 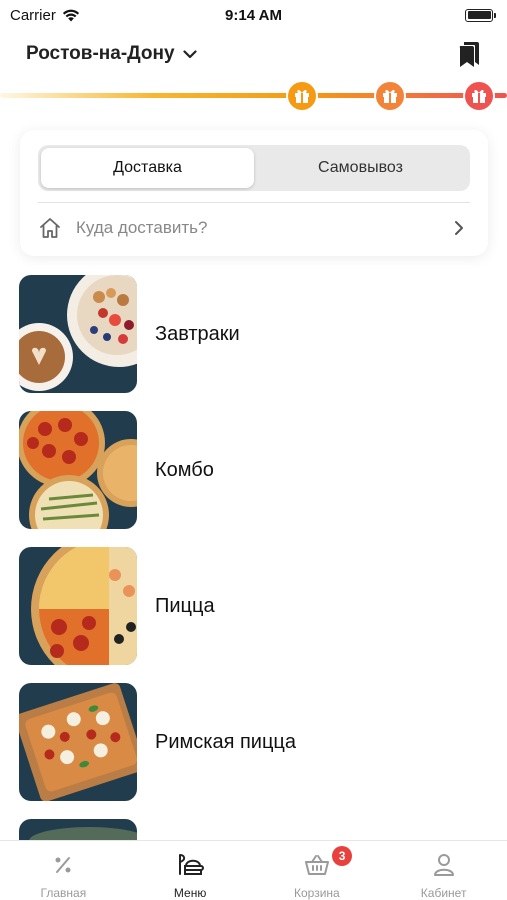 I want to click on tab-pickup: Самовывоз, so click(x=360, y=168).